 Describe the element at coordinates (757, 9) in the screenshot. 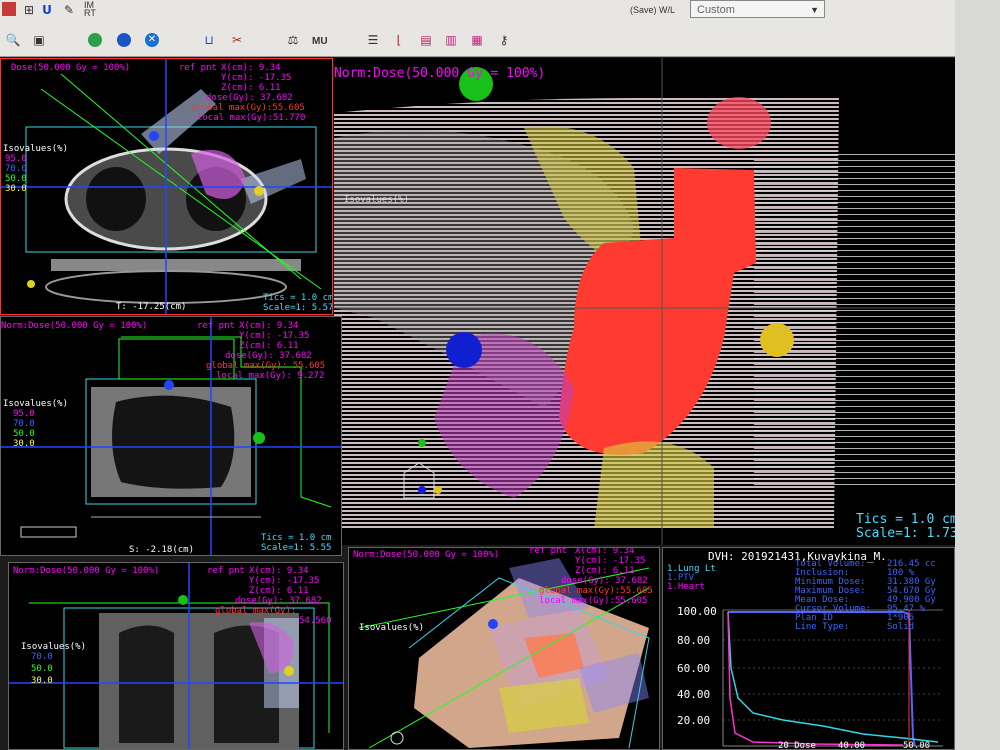

I see `wl-select: Custom ▼` at that location.